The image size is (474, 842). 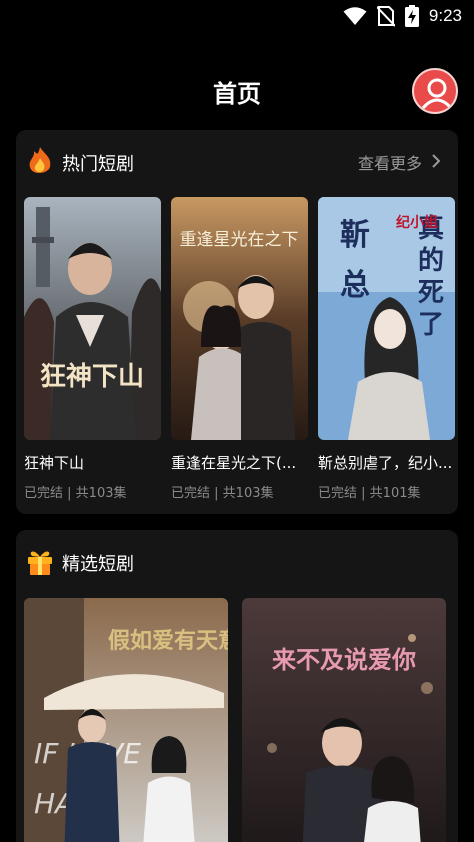 What do you see at coordinates (126, 720) in the screenshot?
I see `drama-poster: 假如爱有天意 IF LOVE HAS` at bounding box center [126, 720].